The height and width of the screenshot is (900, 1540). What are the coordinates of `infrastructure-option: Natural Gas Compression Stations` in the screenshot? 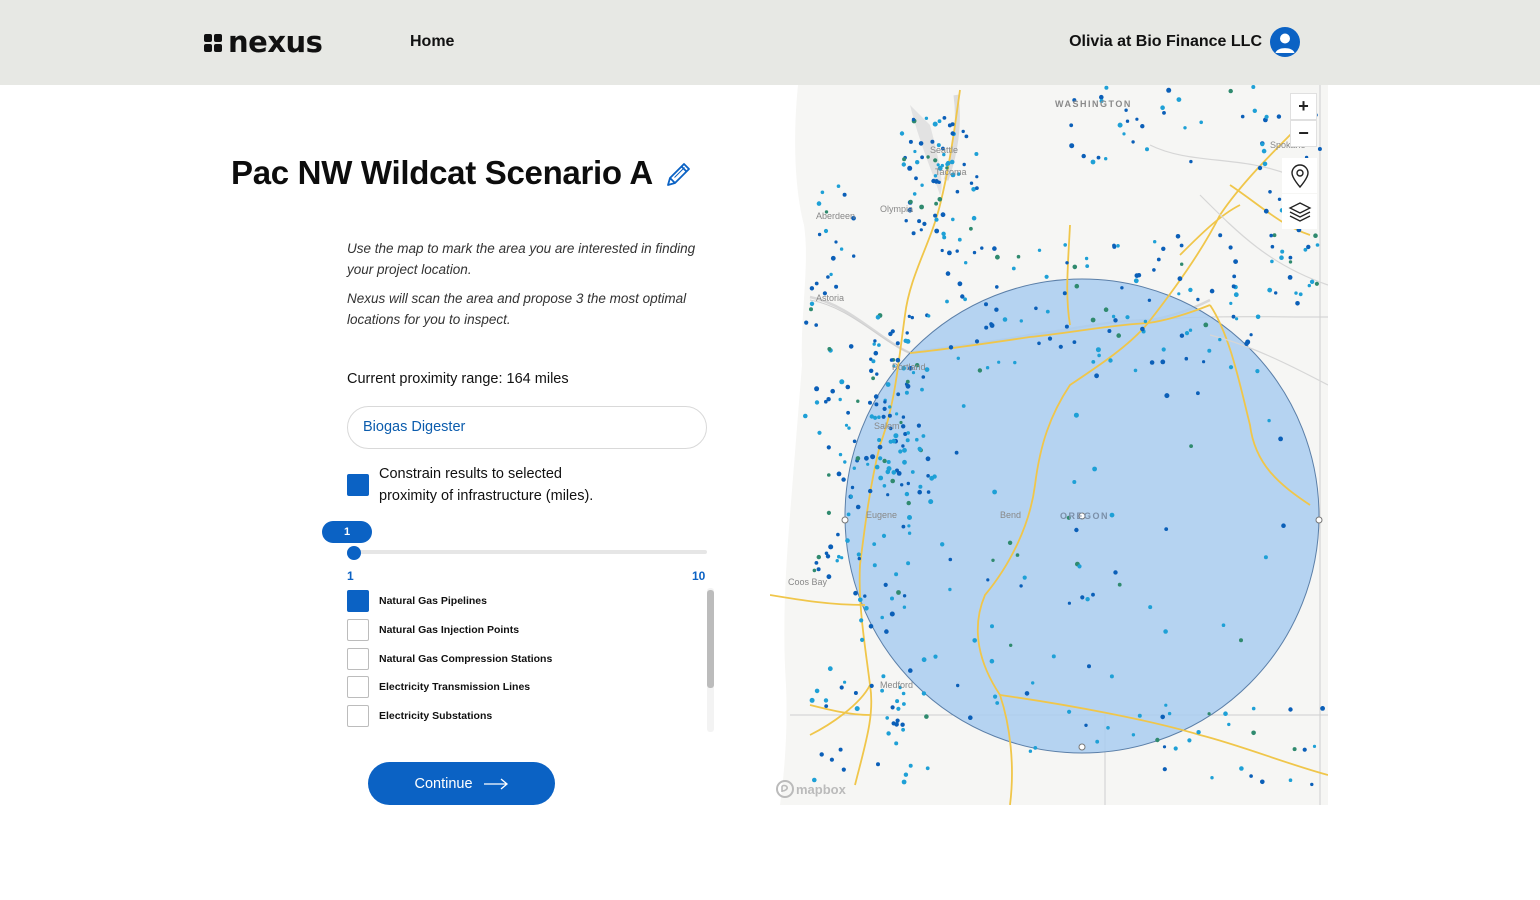 It's located at (517, 659).